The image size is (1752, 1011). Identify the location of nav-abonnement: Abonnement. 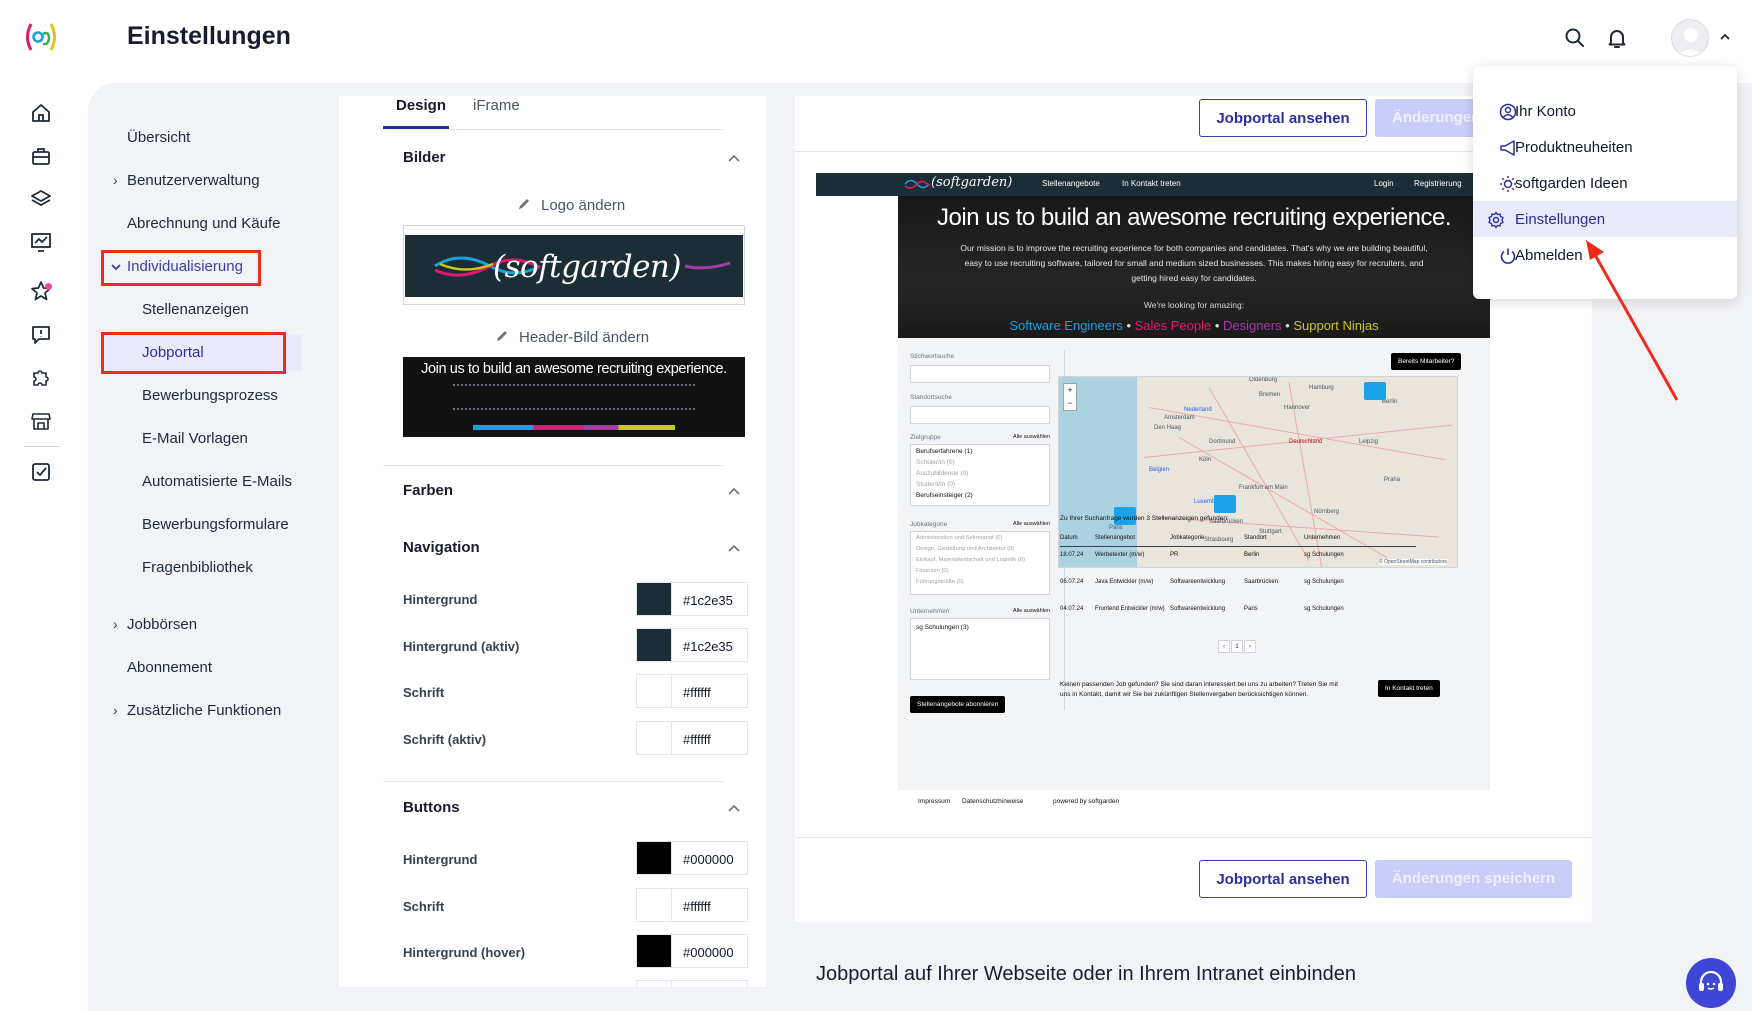
(169, 667).